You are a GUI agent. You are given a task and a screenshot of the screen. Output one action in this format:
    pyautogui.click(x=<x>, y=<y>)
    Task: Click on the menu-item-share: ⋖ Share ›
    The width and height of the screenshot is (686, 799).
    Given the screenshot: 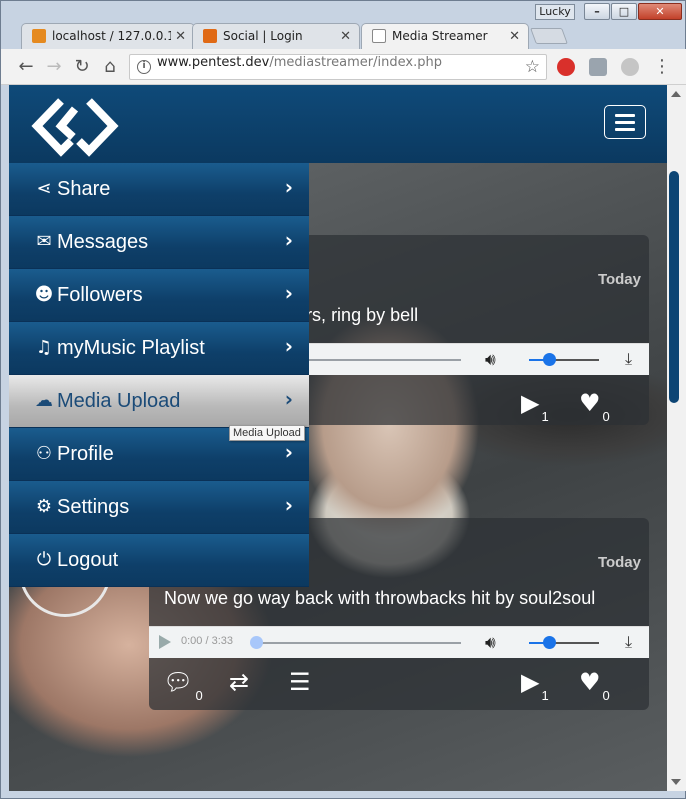 What is the action you would take?
    pyautogui.click(x=159, y=189)
    